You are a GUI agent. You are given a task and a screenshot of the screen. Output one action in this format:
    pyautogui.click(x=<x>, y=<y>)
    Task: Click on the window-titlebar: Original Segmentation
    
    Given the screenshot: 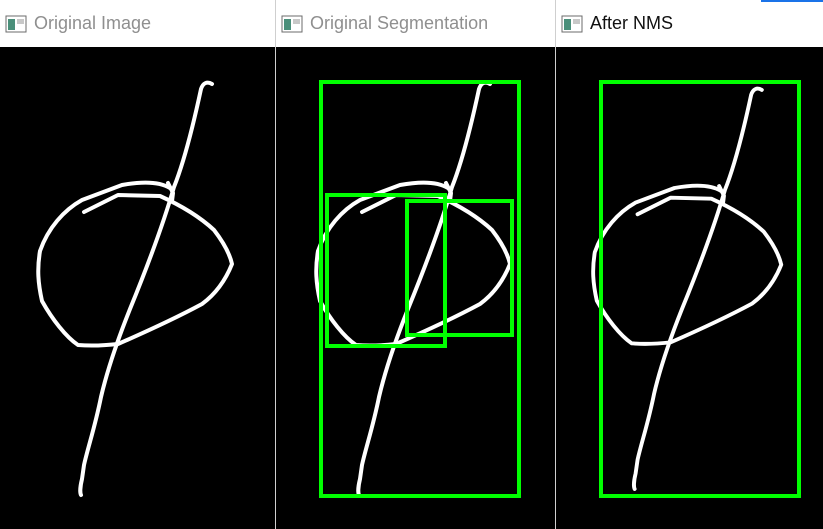 What is the action you would take?
    pyautogui.click(x=415, y=23)
    